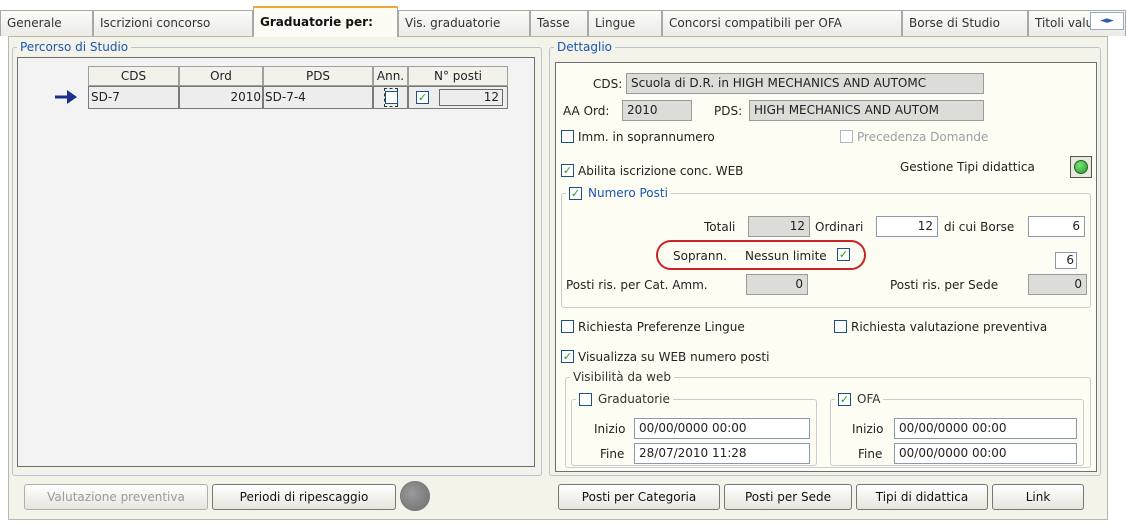 This screenshot has width=1126, height=526. I want to click on column-header-ord: Ord, so click(221, 76).